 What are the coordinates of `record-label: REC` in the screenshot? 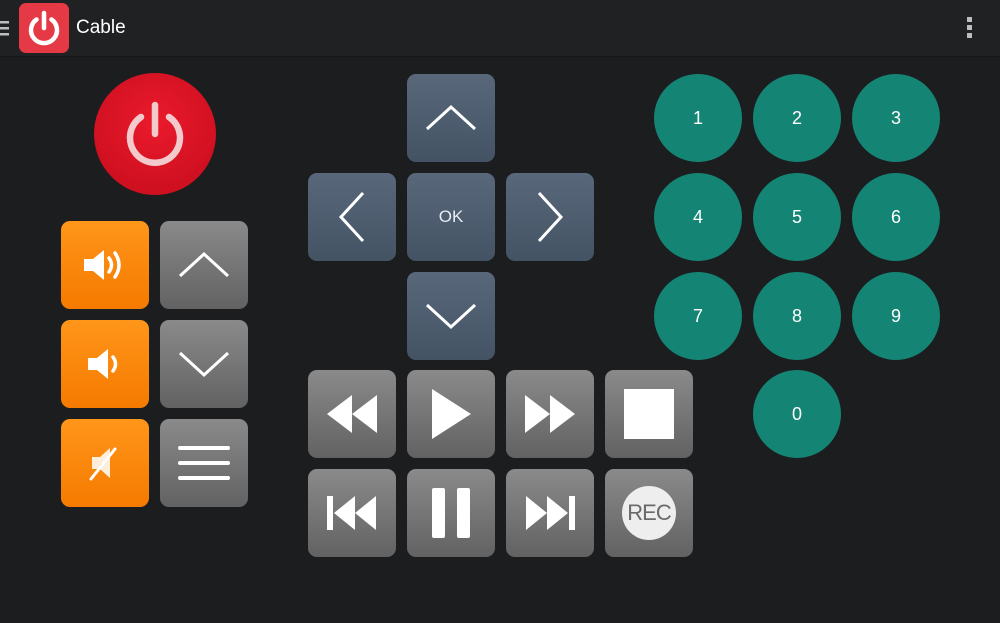 It's located at (649, 512).